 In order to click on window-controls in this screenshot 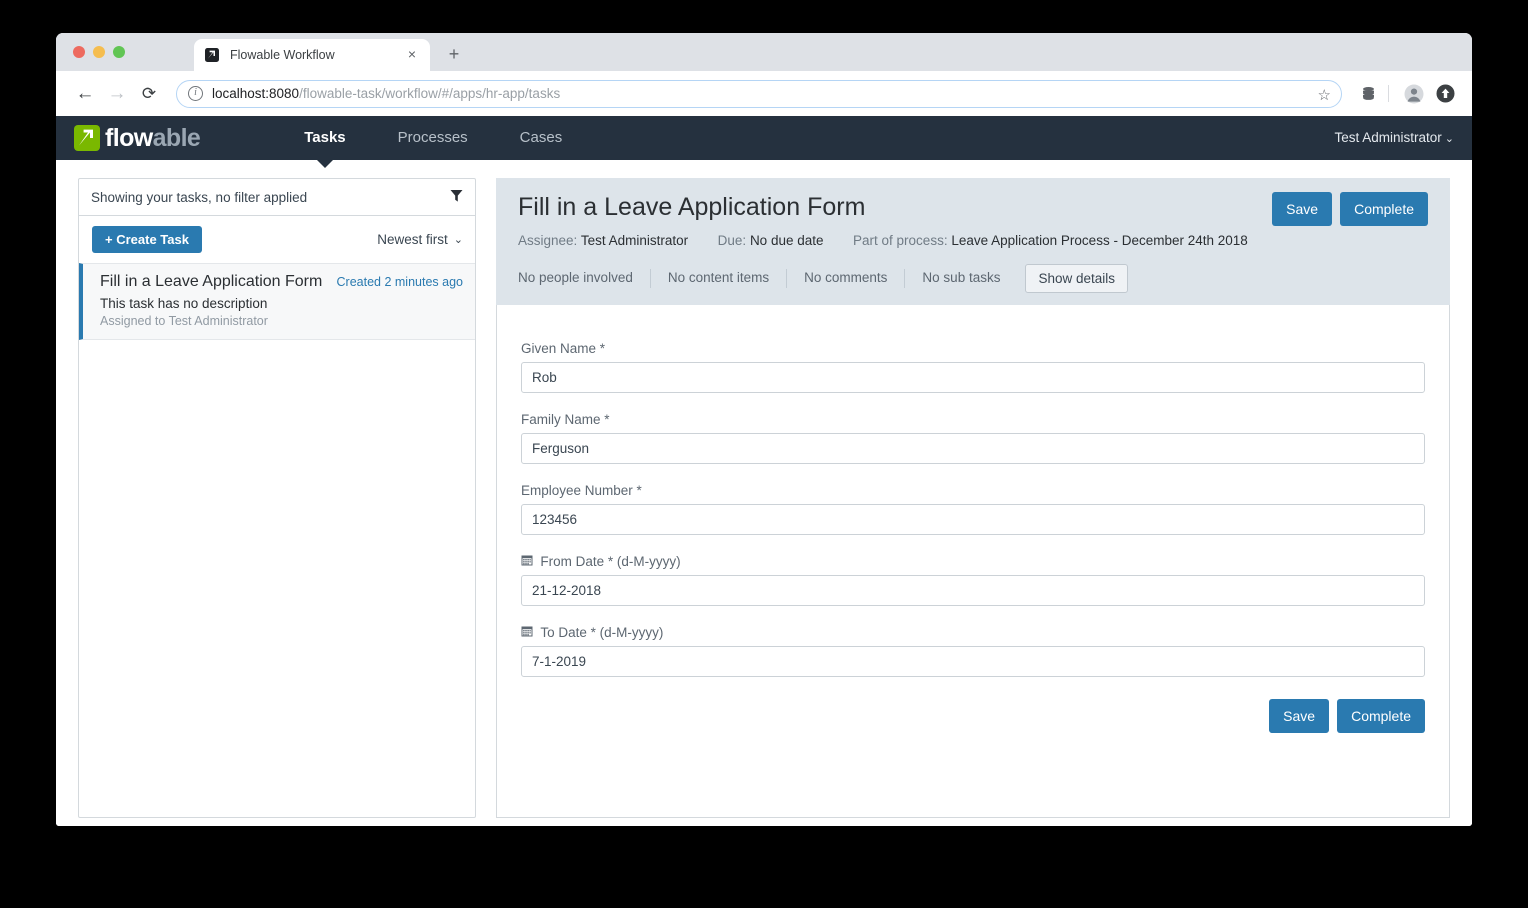, I will do `click(99, 52)`.